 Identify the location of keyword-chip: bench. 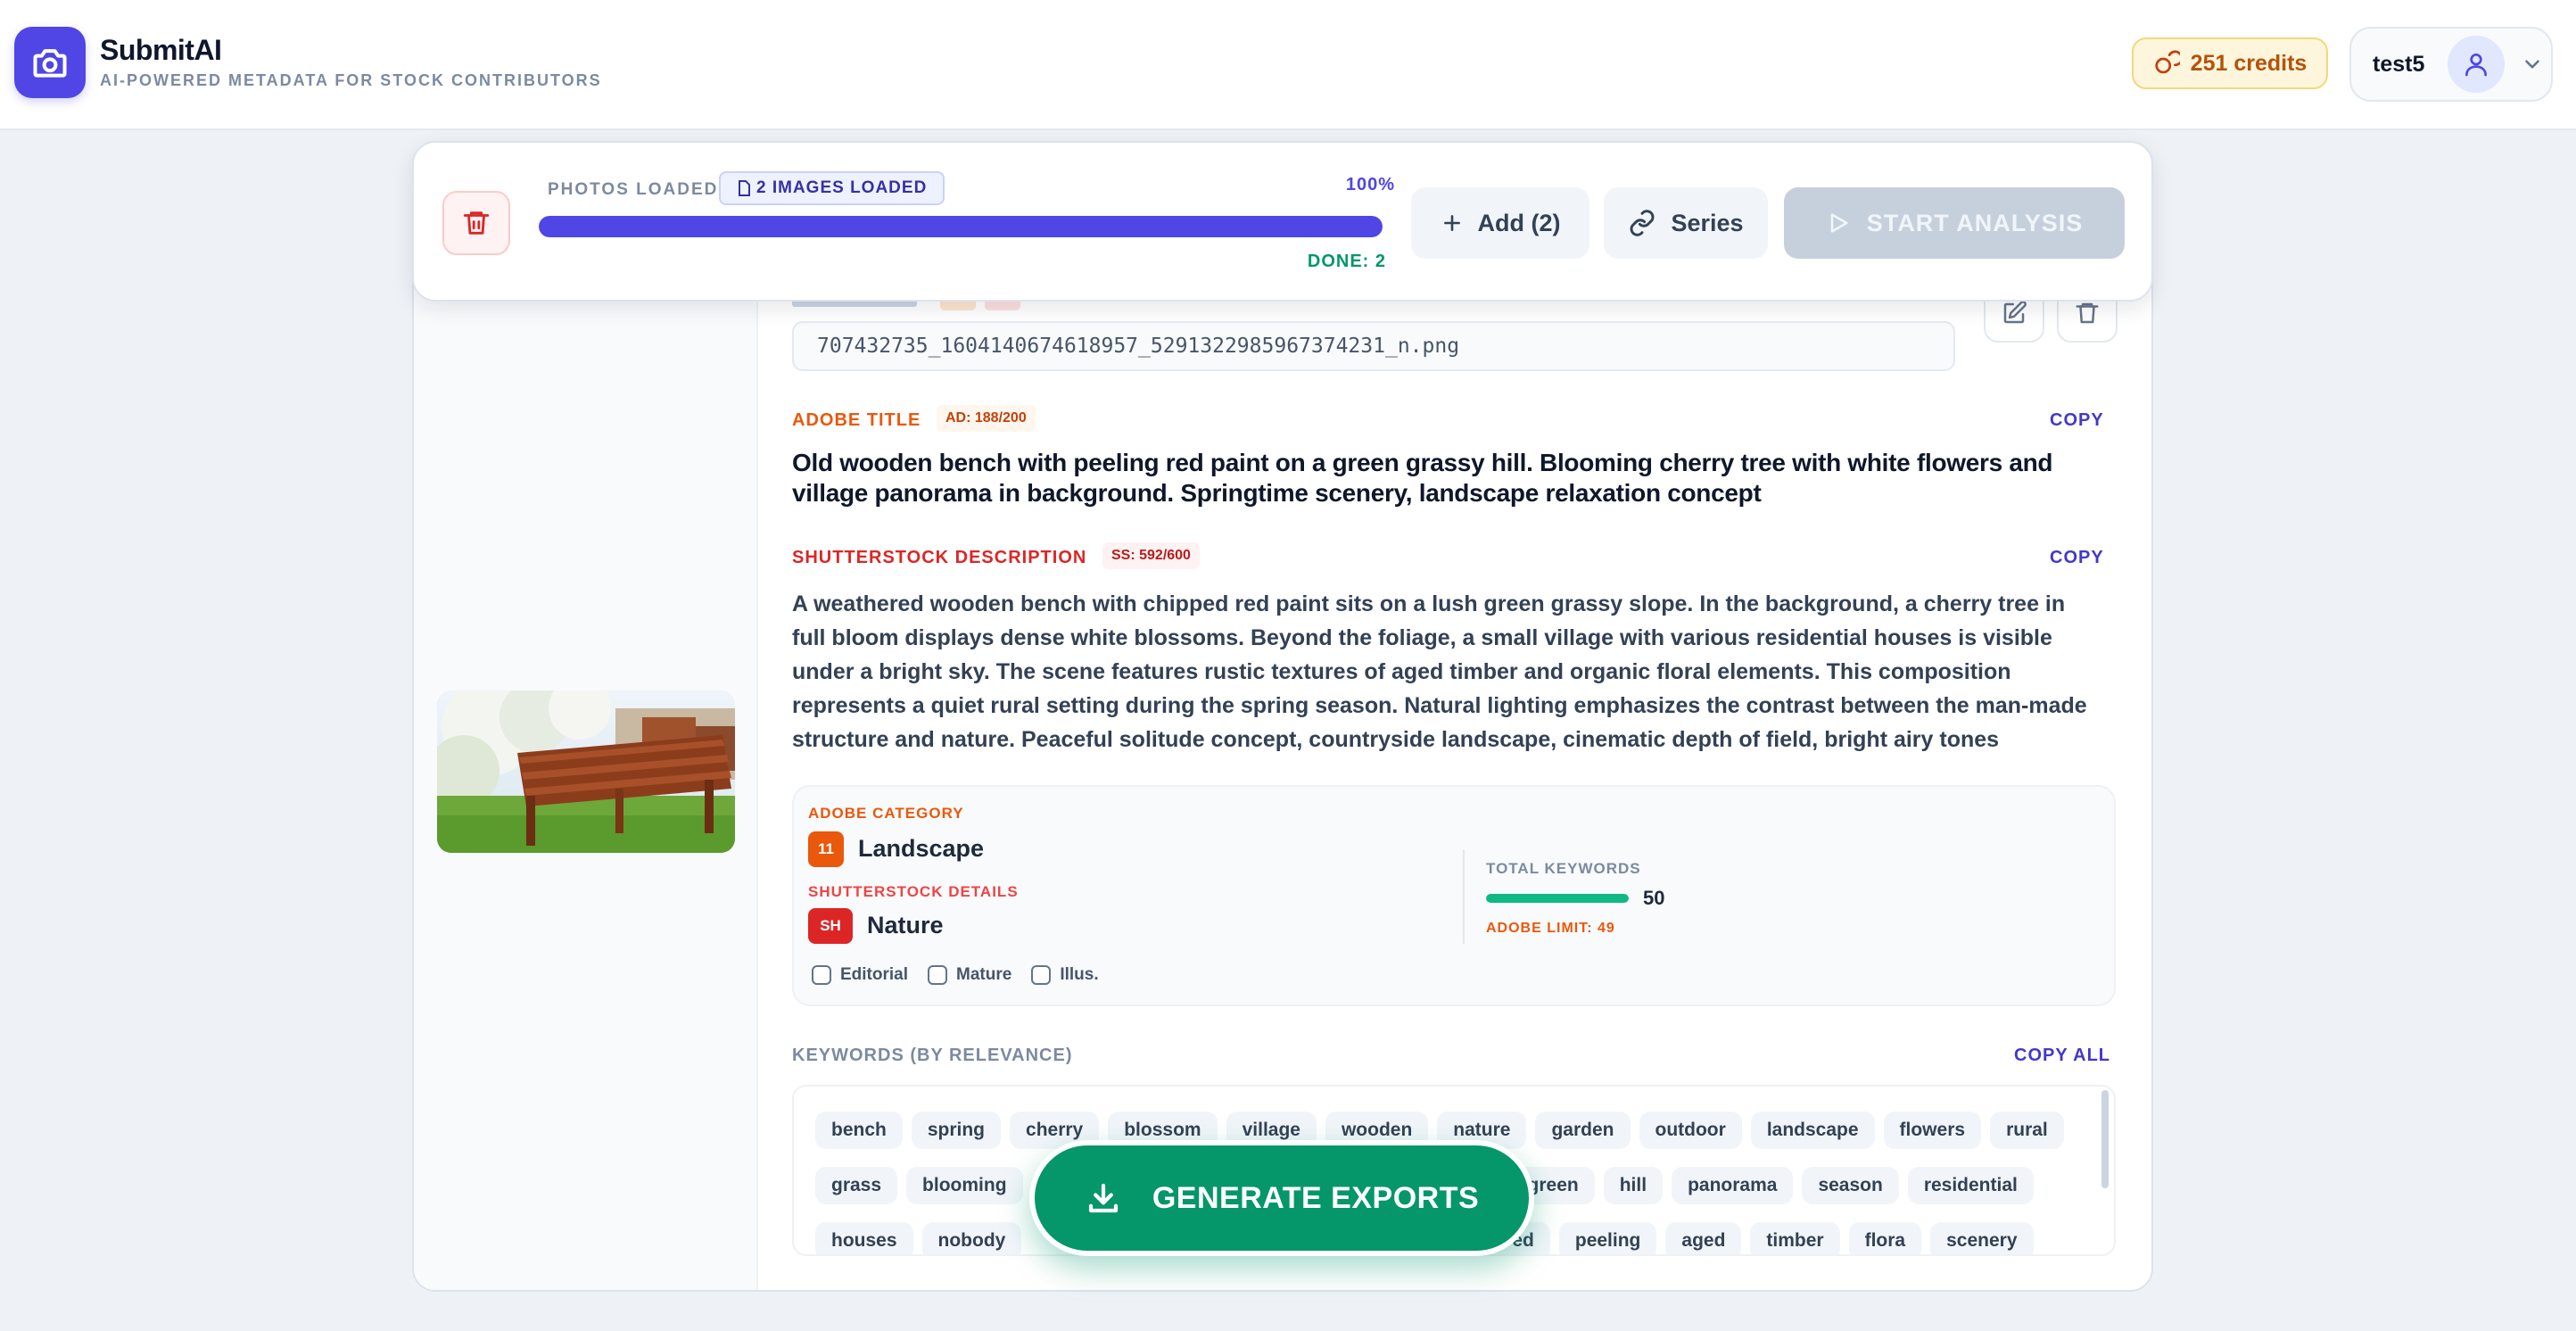
(859, 1131).